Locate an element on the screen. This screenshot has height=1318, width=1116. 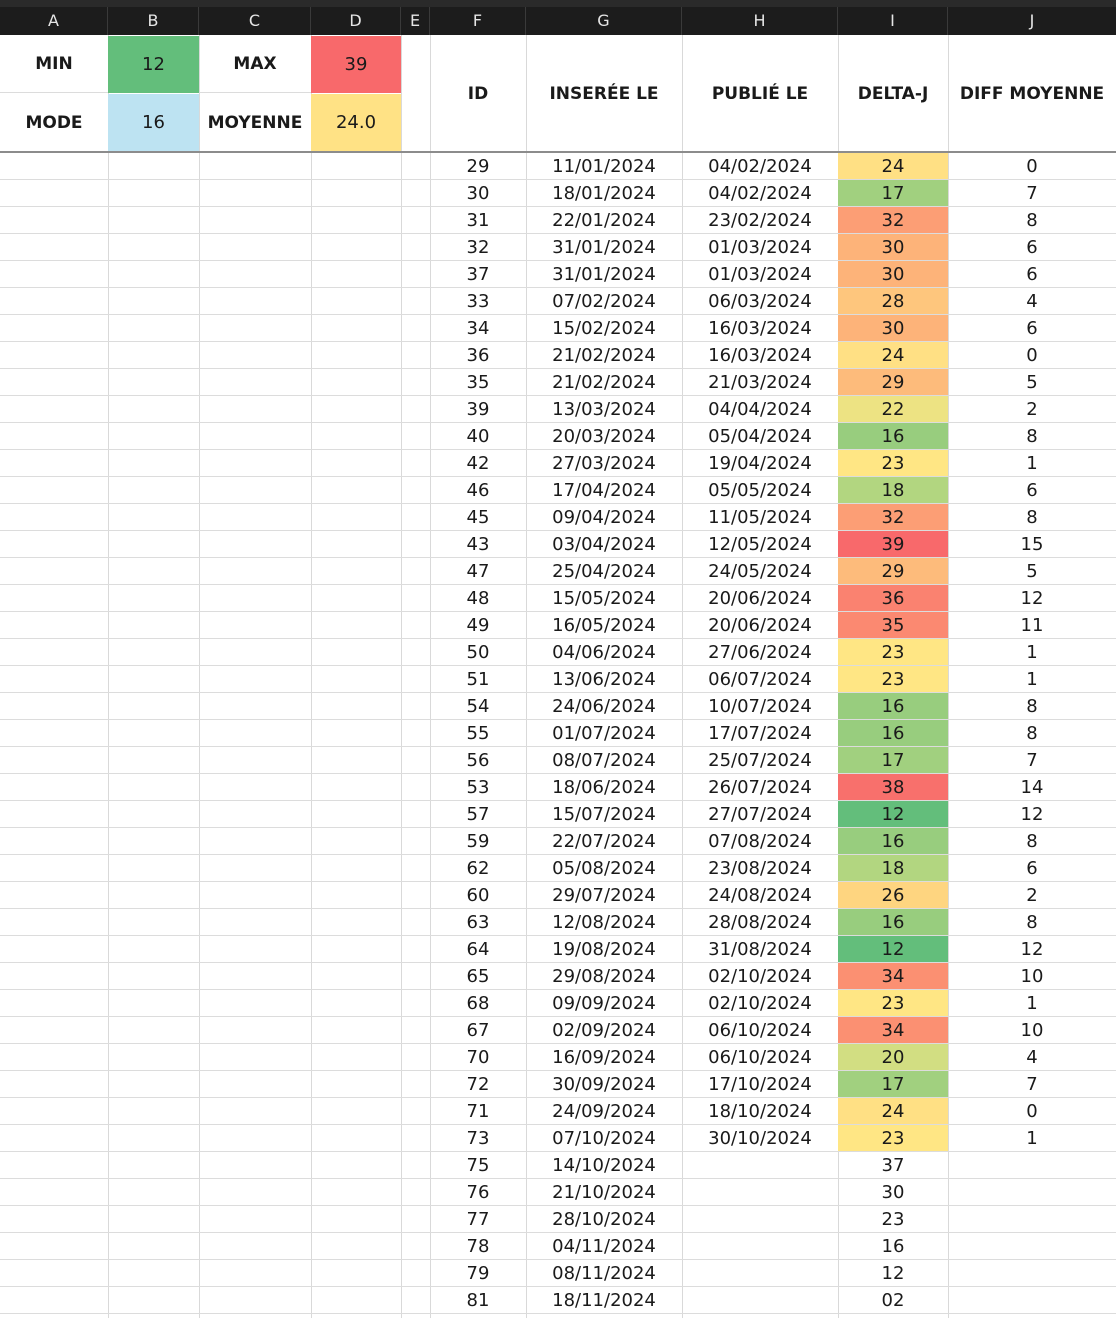
row-18-published-cell: 27/06/2024 is located at coordinates (760, 652).